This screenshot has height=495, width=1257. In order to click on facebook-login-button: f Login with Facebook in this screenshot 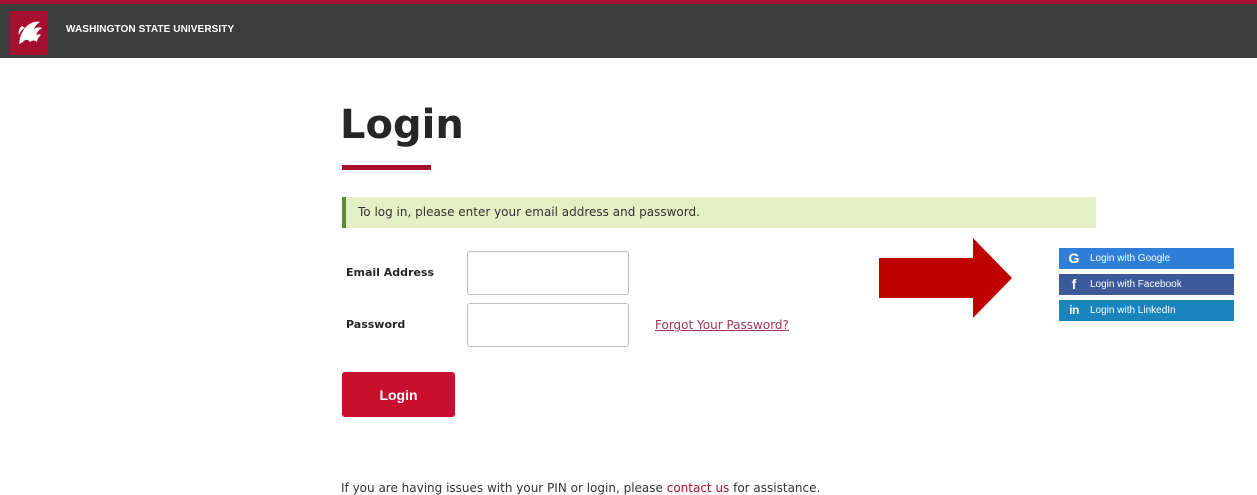, I will do `click(1146, 284)`.